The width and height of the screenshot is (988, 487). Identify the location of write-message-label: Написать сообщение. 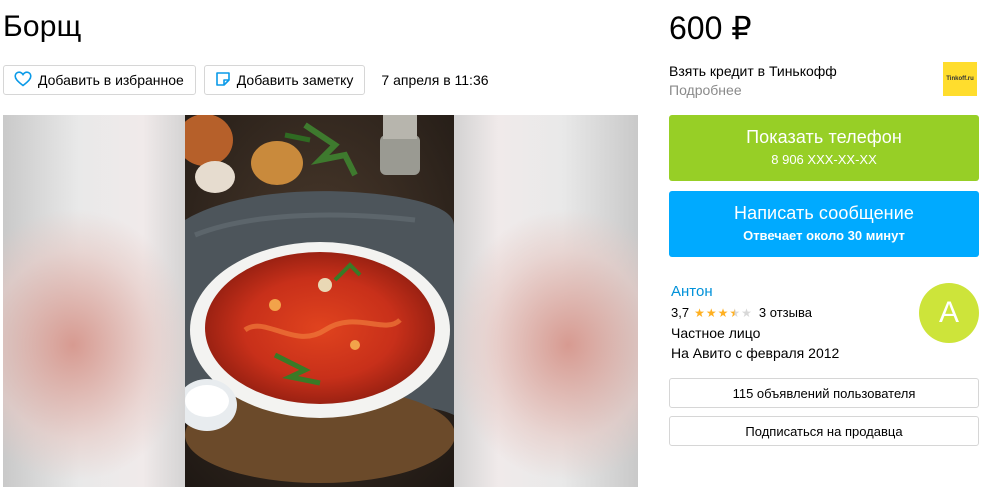
(823, 213).